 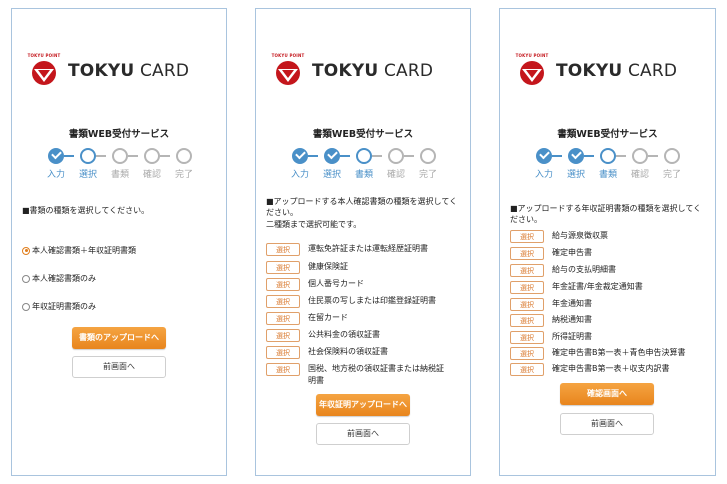 I want to click on list-item: 選択 給与の支払明細書, so click(x=606, y=270).